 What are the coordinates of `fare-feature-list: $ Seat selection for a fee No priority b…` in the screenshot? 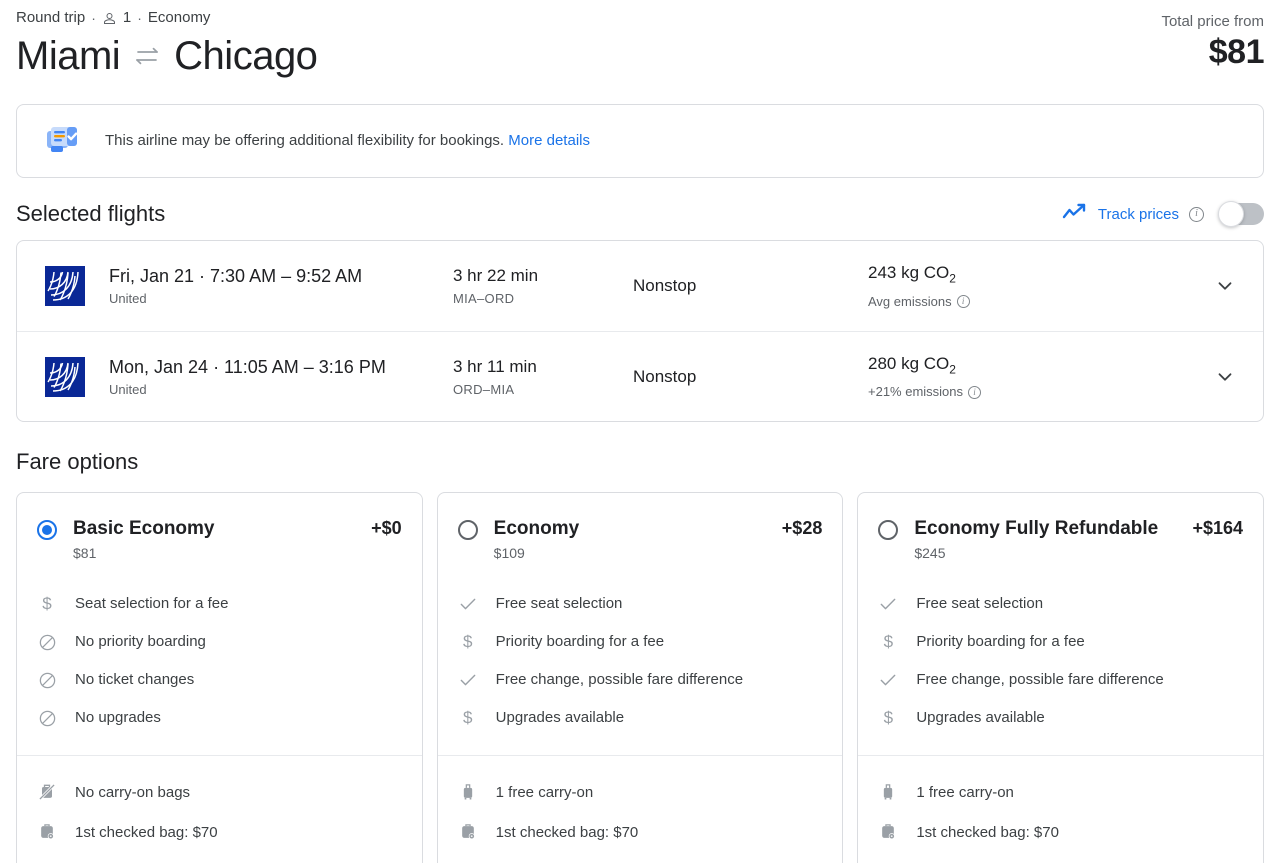 It's located at (219, 659).